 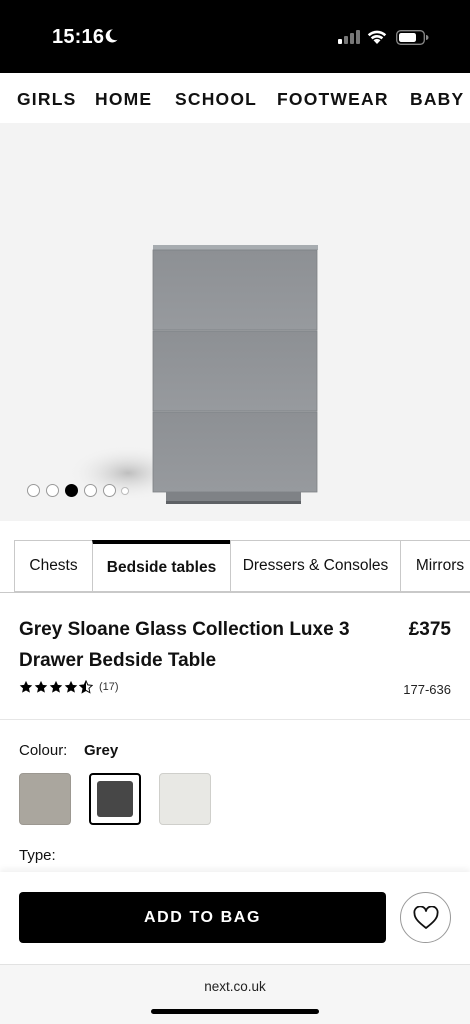 What do you see at coordinates (349, 39) in the screenshot?
I see `cellular-signal-icon` at bounding box center [349, 39].